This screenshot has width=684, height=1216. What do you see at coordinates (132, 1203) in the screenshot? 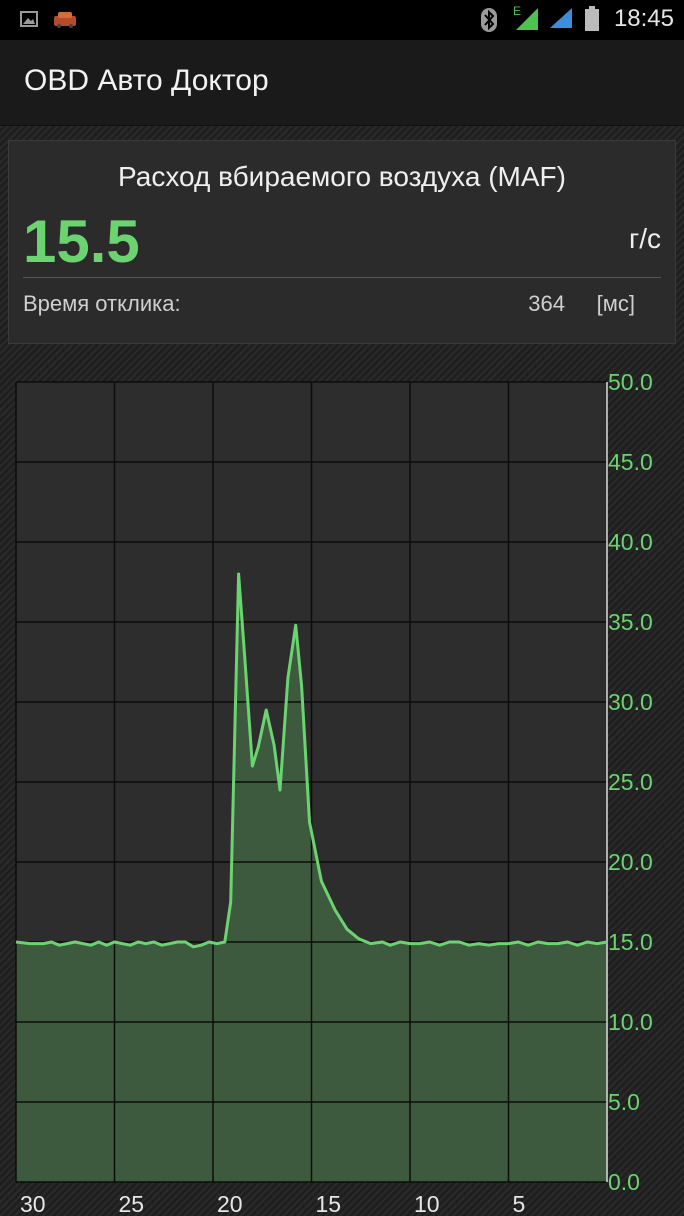
I see `x-tick-label: 25` at bounding box center [132, 1203].